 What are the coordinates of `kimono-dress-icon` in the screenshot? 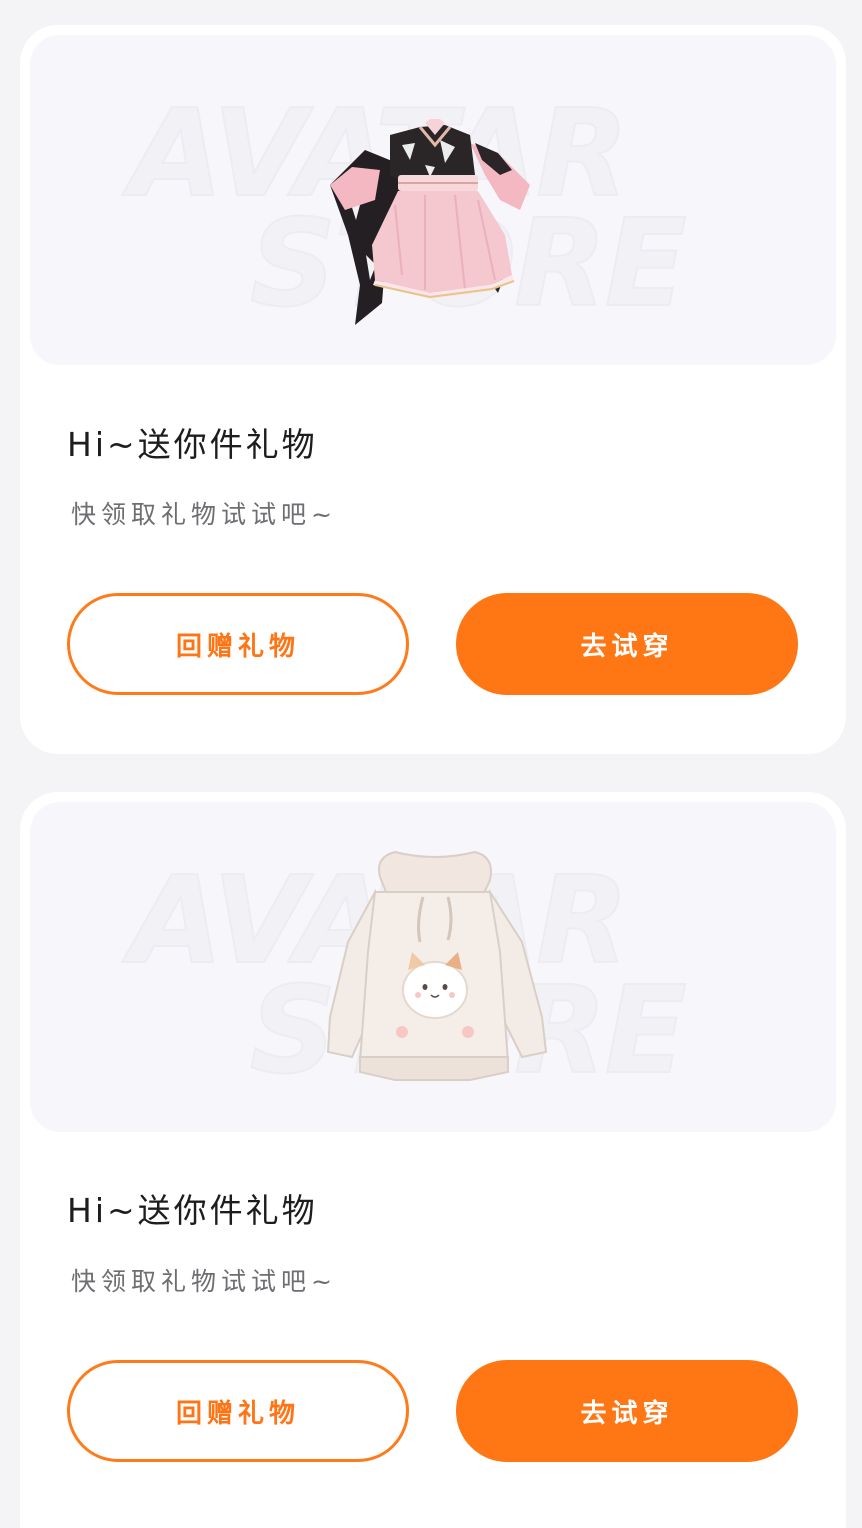 It's located at (430, 222).